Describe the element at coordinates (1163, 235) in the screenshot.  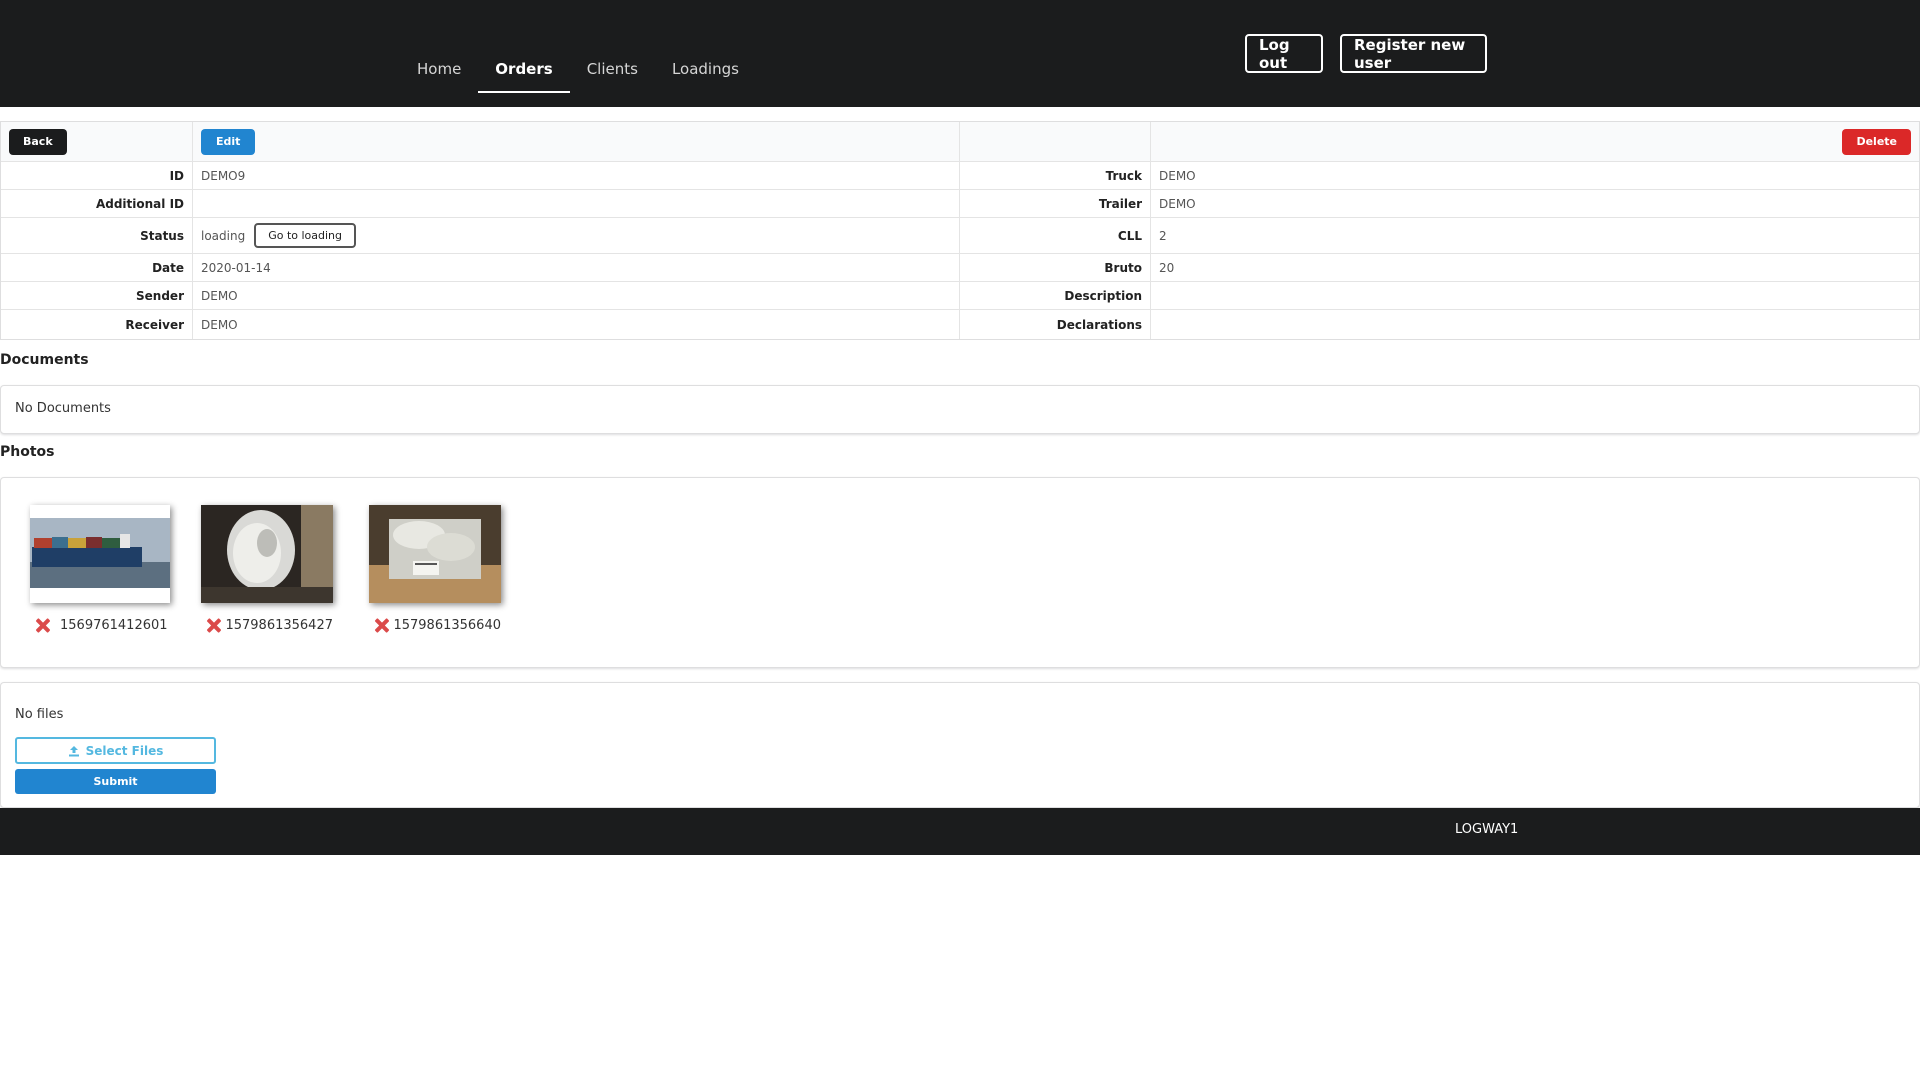
I see `field-value: 2` at that location.